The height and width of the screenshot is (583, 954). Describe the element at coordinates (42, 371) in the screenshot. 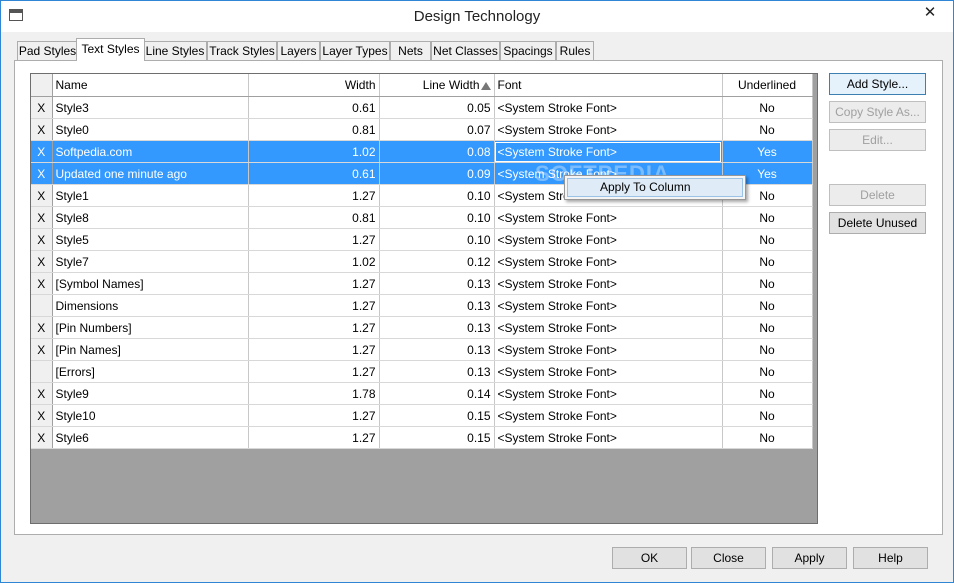

I see `row-delete-marker` at that location.